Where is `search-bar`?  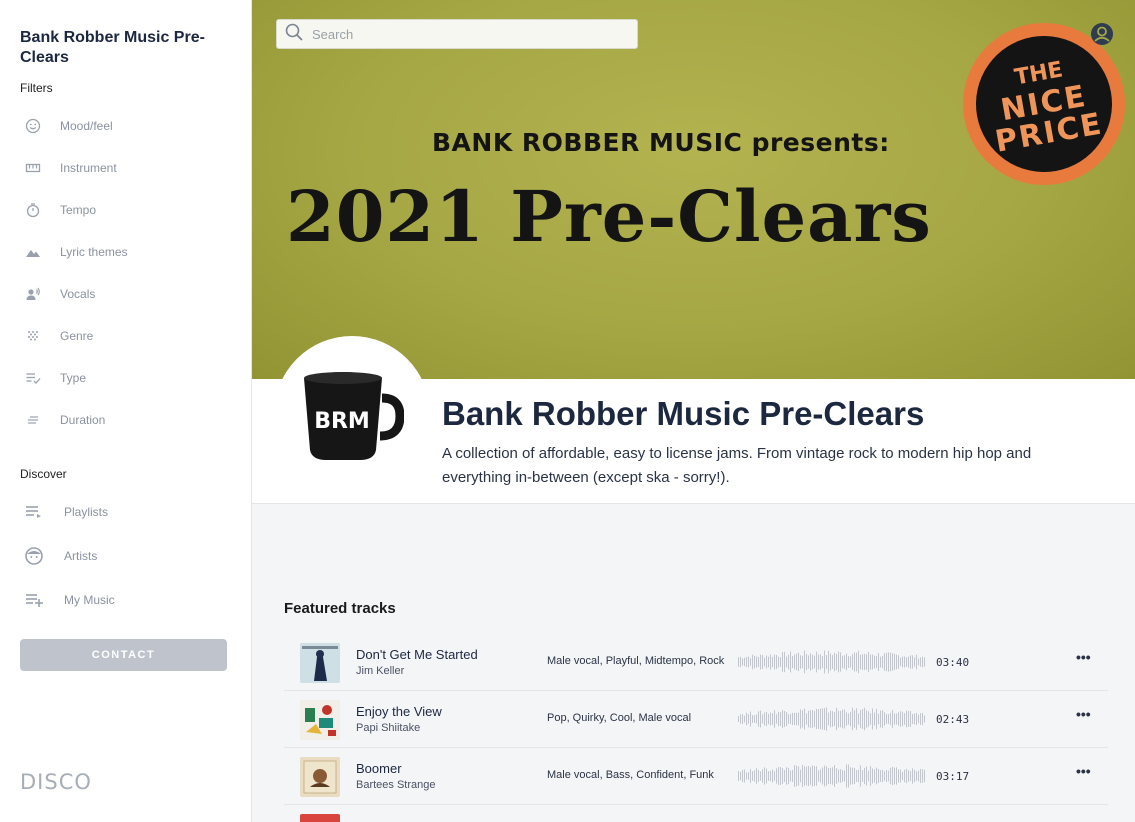 search-bar is located at coordinates (457, 34).